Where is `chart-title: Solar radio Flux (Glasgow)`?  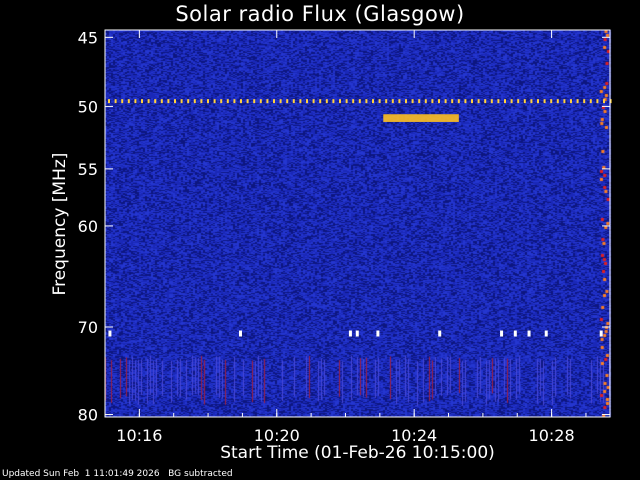 chart-title: Solar radio Flux (Glasgow) is located at coordinates (320, 14).